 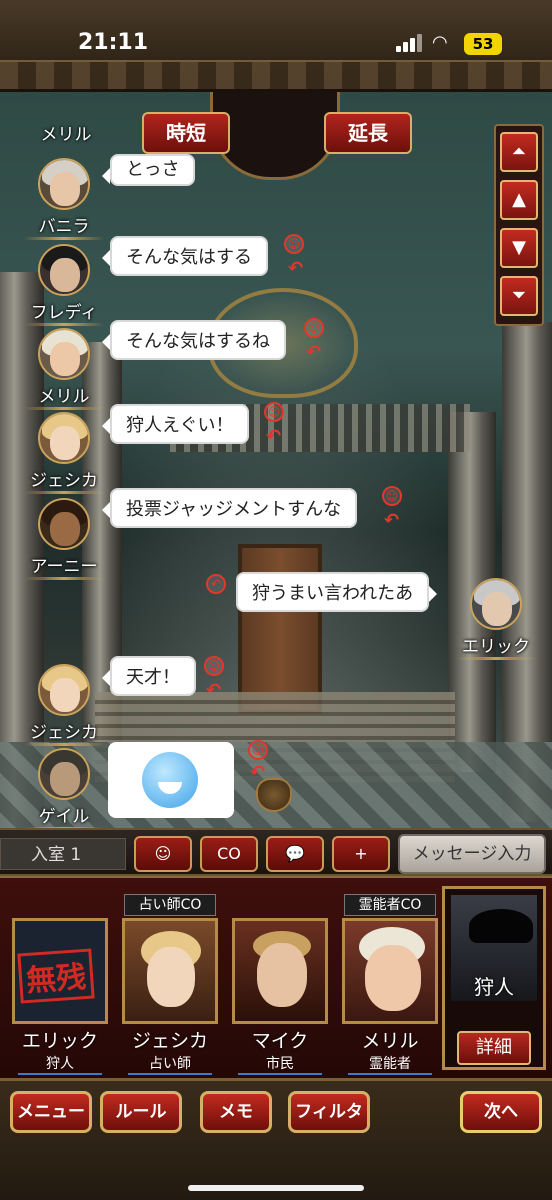 I want to click on player-role: 市民, so click(x=280, y=1064).